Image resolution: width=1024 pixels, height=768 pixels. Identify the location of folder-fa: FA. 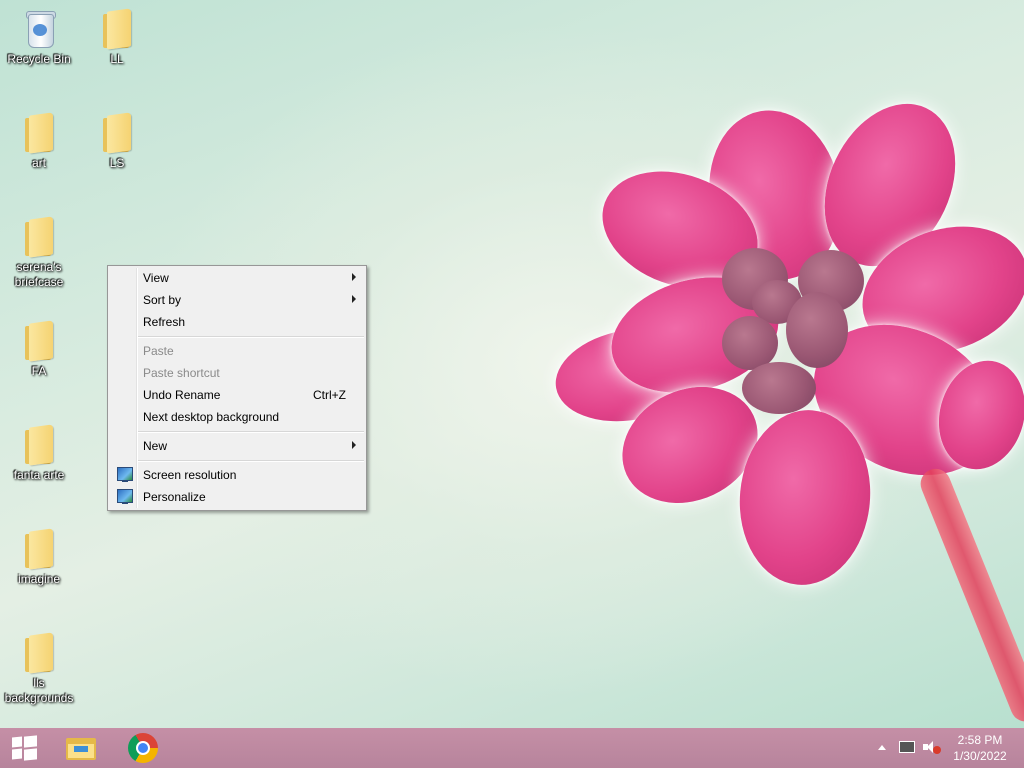
(39, 349).